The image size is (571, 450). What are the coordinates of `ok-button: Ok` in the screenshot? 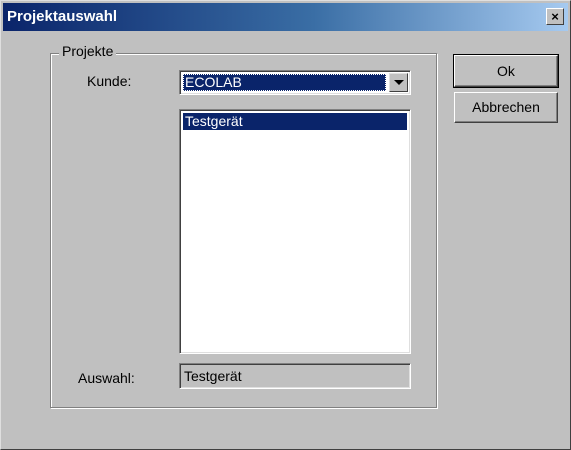 It's located at (506, 71).